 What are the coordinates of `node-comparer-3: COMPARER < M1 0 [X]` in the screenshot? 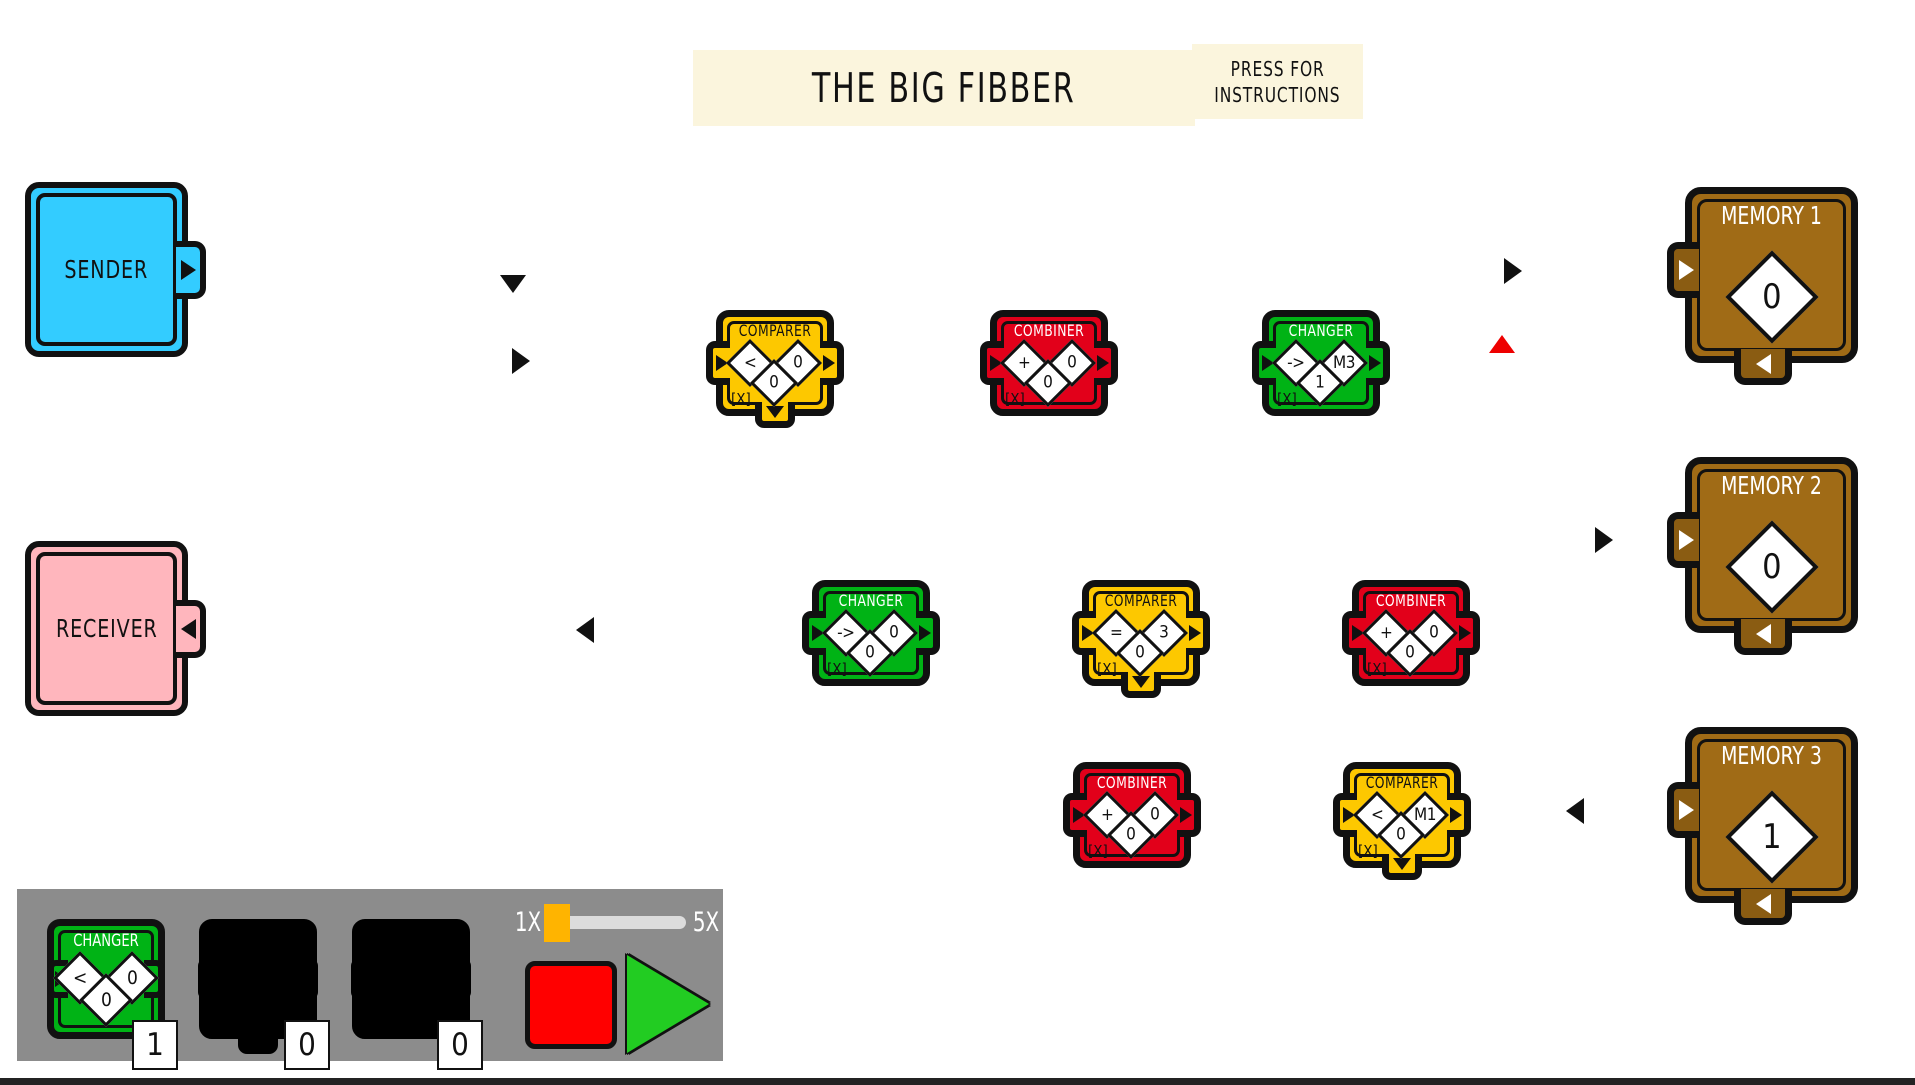 It's located at (1402, 821).